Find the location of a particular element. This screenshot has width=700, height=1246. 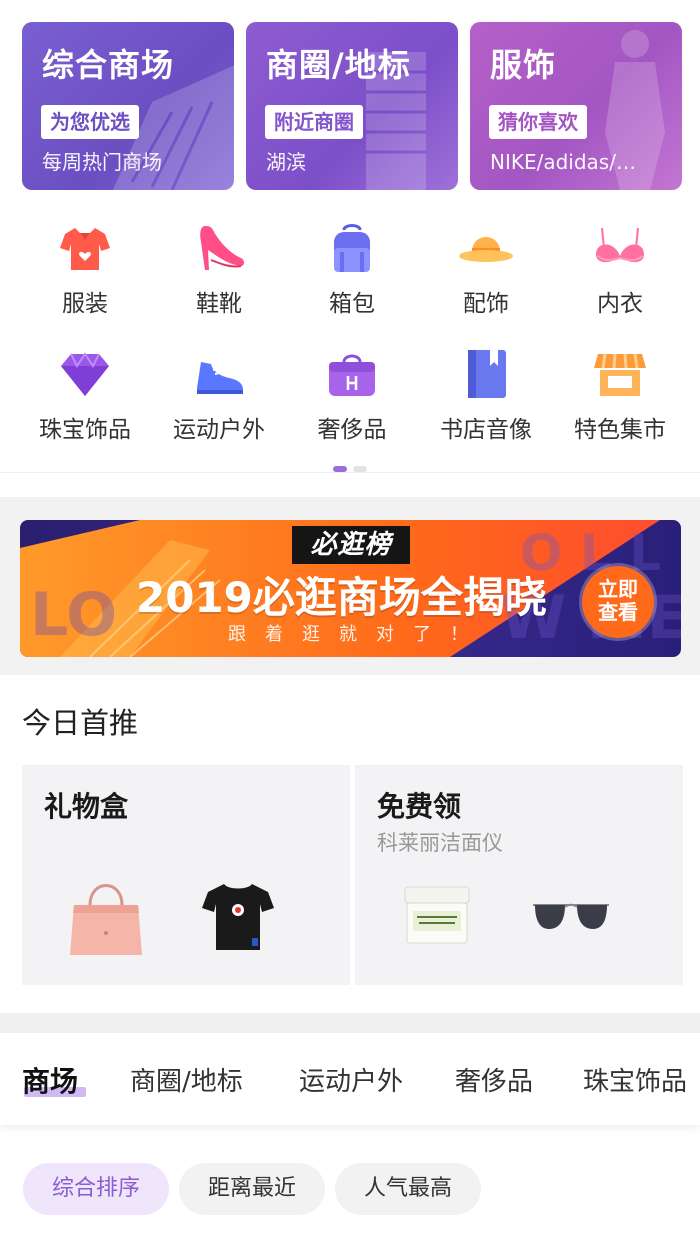

book-icon is located at coordinates (487, 374).